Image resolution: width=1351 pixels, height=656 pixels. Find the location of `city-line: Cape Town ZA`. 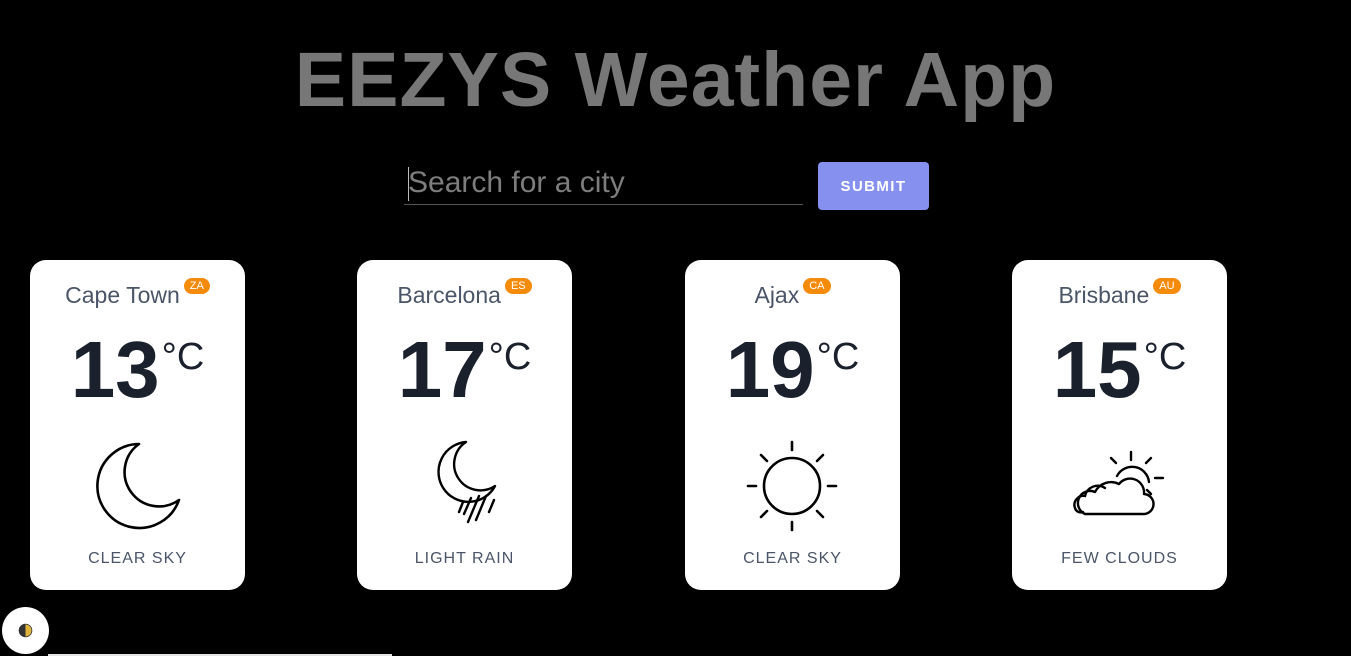

city-line: Cape Town ZA is located at coordinates (137, 293).